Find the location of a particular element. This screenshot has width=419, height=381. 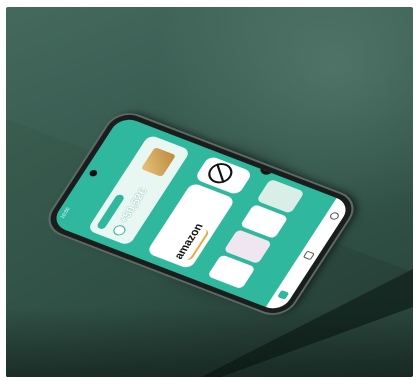

gift-box-icon is located at coordinates (158, 162).